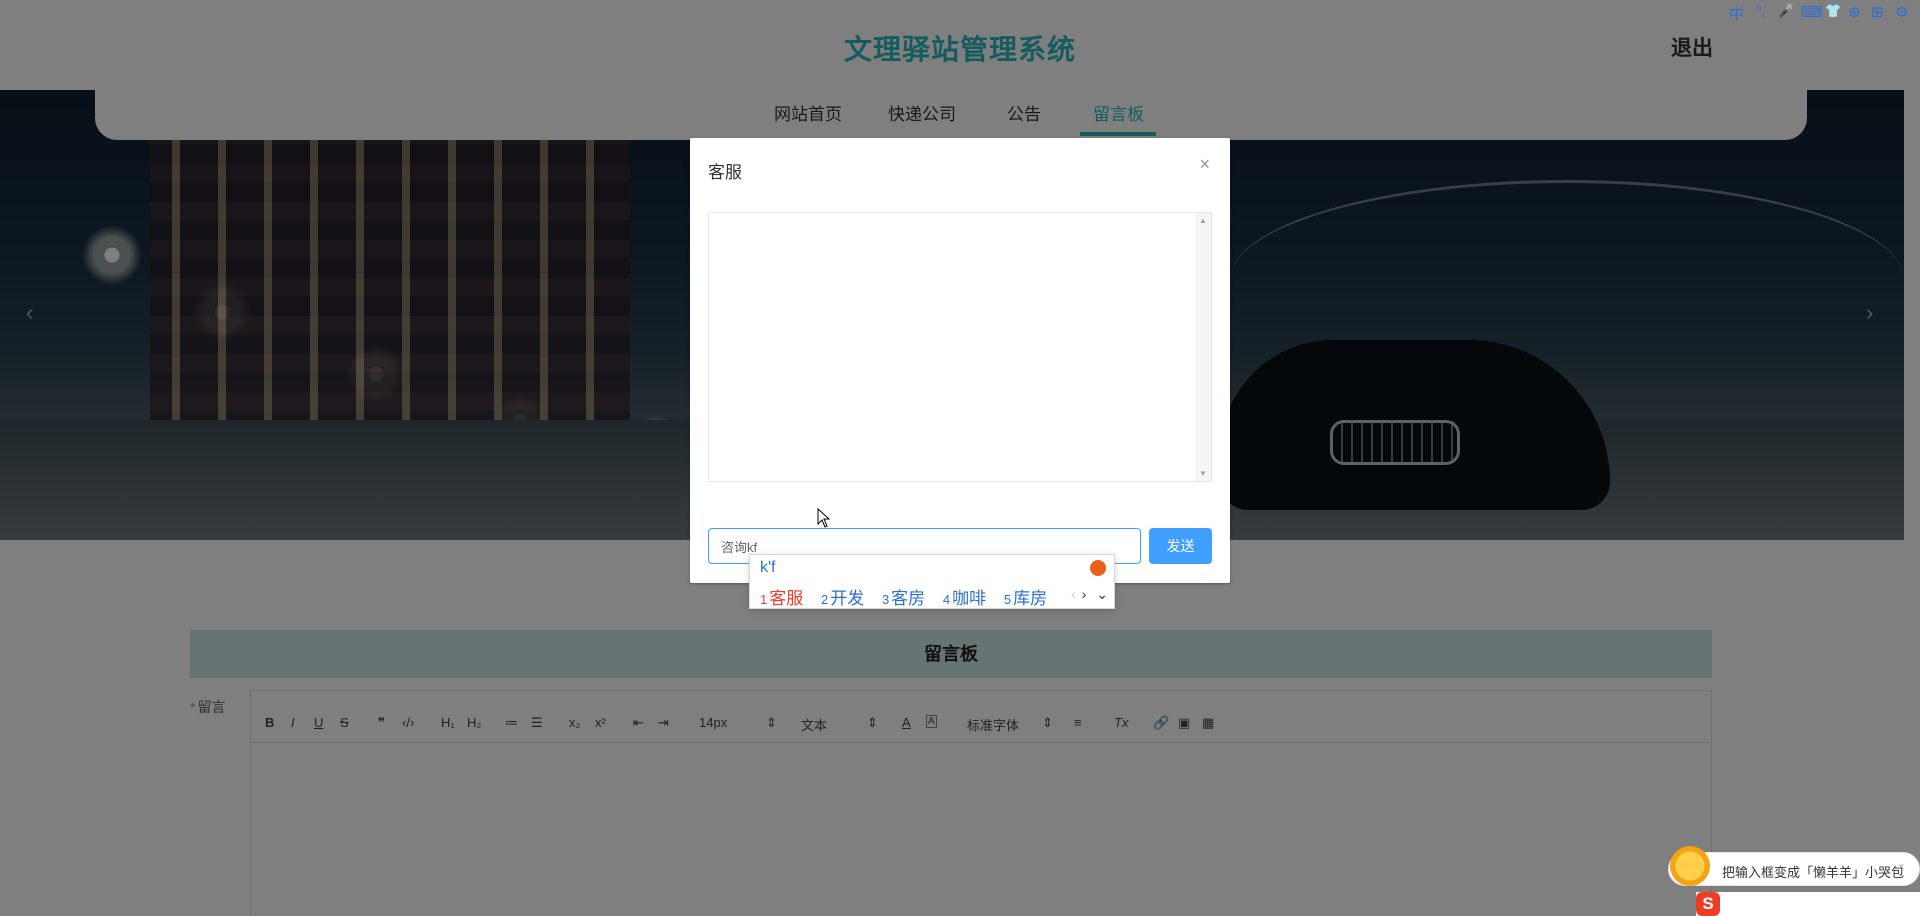 The width and height of the screenshot is (1920, 916). I want to click on ime-candidate: 4 咖啡, so click(964, 598).